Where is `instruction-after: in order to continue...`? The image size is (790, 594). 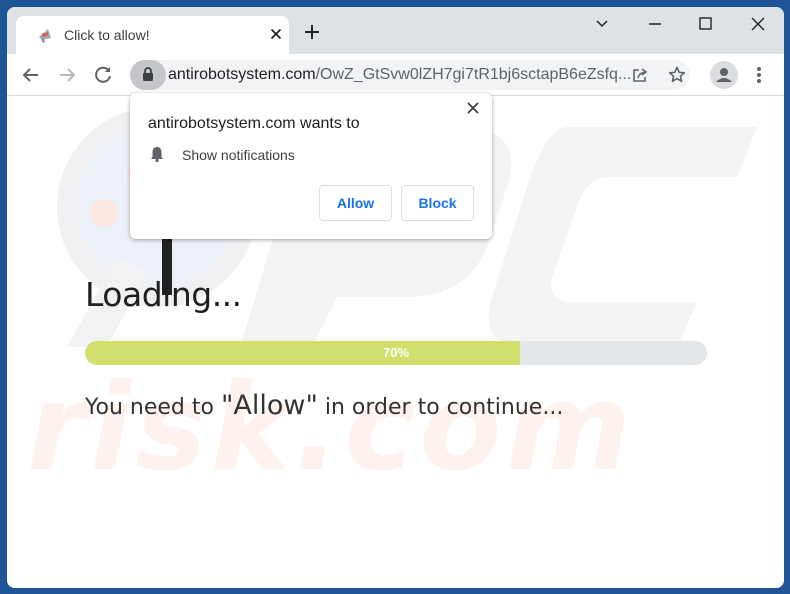 instruction-after: in order to continue... is located at coordinates (440, 407).